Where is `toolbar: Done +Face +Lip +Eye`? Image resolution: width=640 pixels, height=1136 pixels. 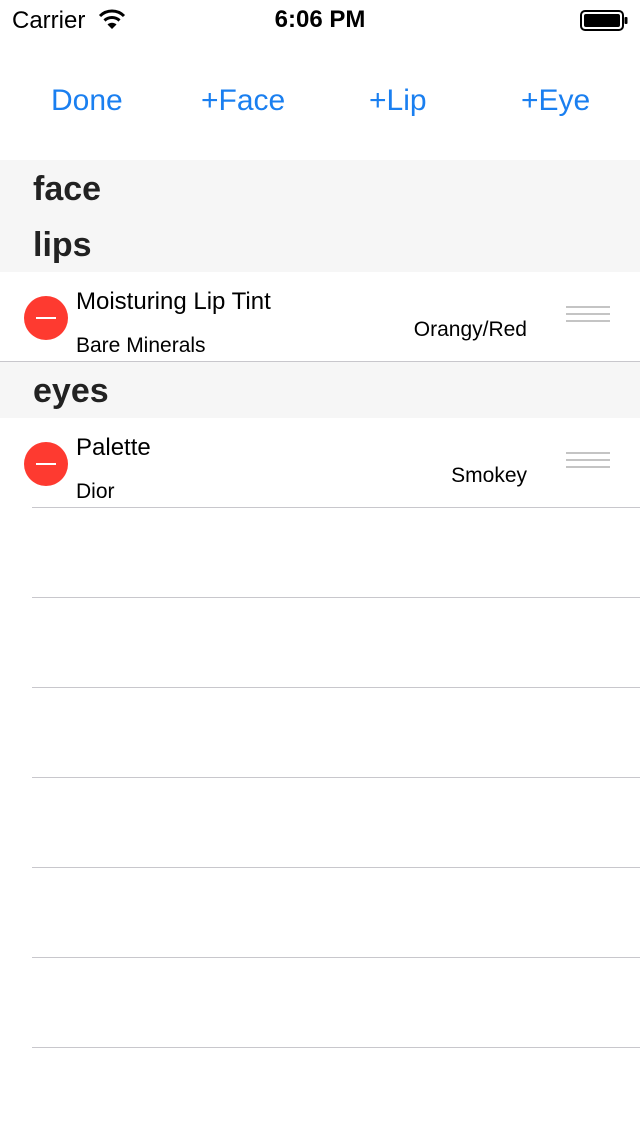
toolbar: Done +Face +Lip +Eye is located at coordinates (320, 100).